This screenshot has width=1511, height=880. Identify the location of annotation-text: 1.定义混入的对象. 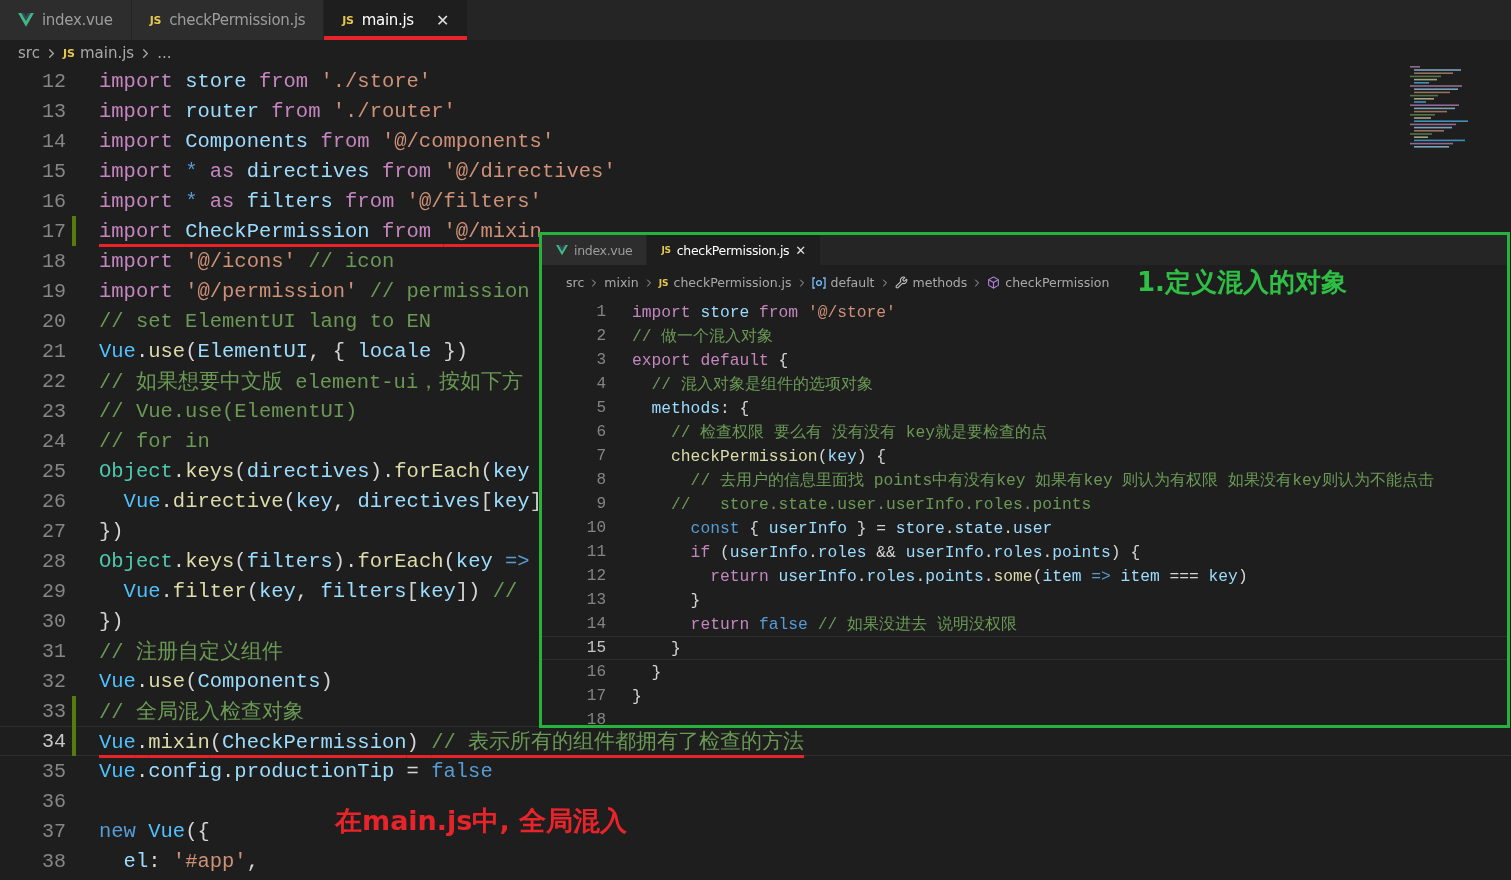
(1242, 282).